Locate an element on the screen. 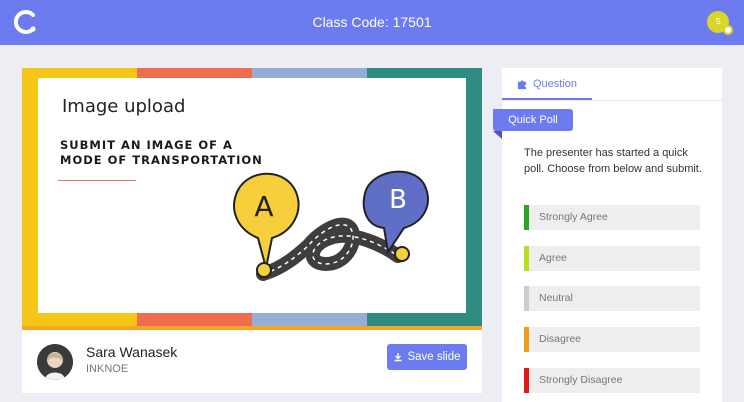 The image size is (744, 402). bubble-b-letter: B is located at coordinates (398, 200).